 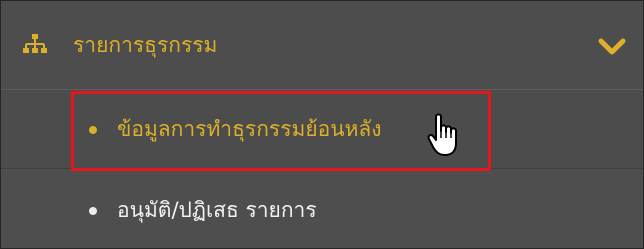 I want to click on hand-pointer-icon, so click(x=442, y=134).